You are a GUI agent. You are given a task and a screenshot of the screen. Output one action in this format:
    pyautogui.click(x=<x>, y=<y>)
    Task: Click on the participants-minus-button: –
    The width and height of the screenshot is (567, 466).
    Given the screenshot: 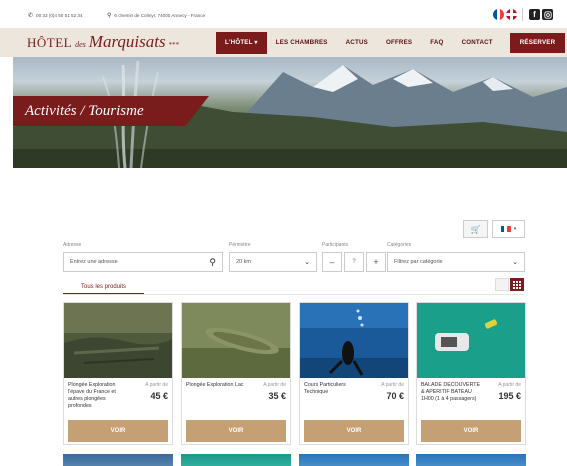 What is the action you would take?
    pyautogui.click(x=332, y=262)
    